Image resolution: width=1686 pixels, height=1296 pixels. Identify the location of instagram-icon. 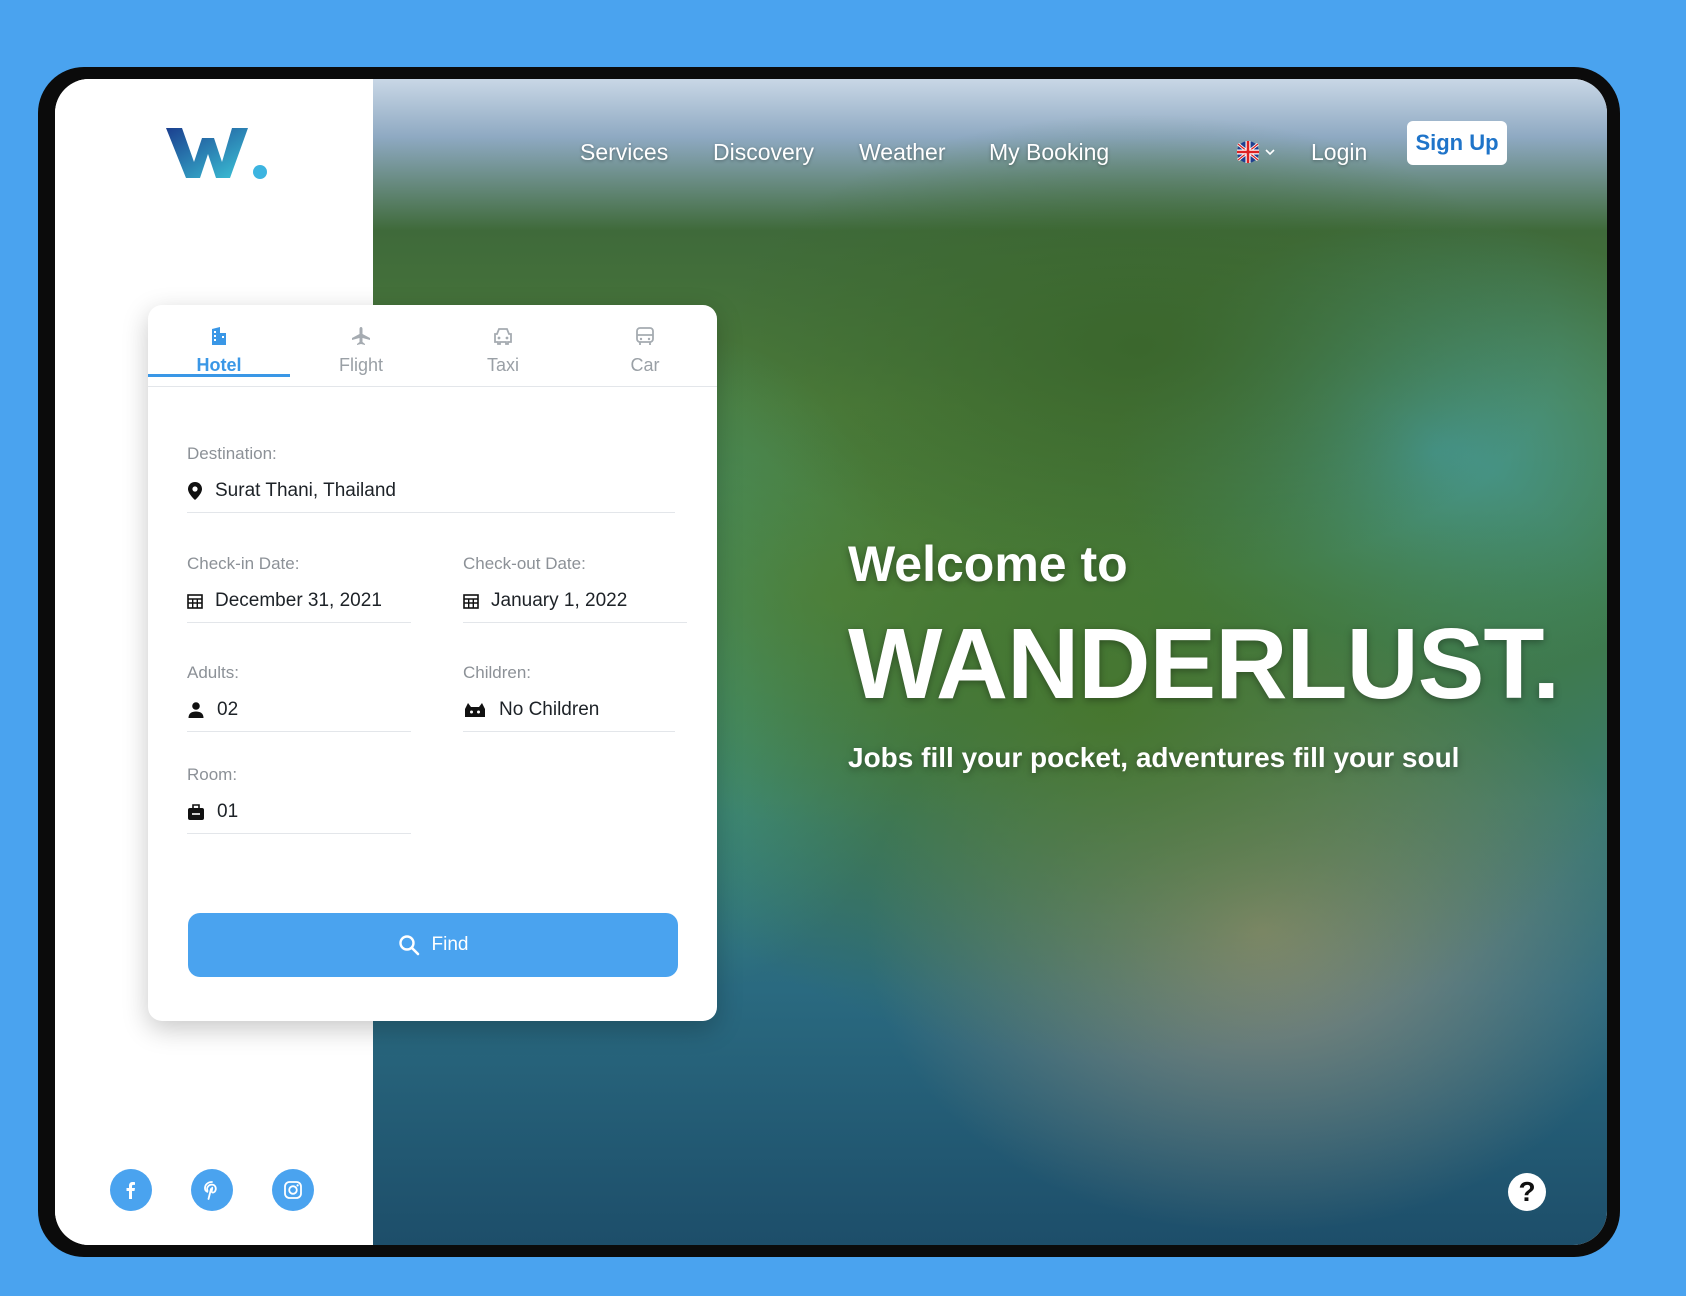
(293, 1190).